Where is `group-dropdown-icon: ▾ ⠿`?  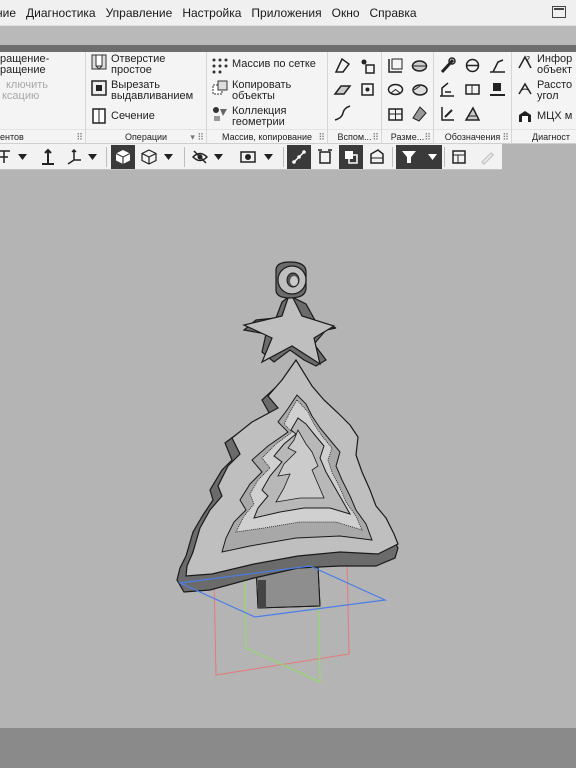
group-dropdown-icon: ▾ ⠿ is located at coordinates (197, 137).